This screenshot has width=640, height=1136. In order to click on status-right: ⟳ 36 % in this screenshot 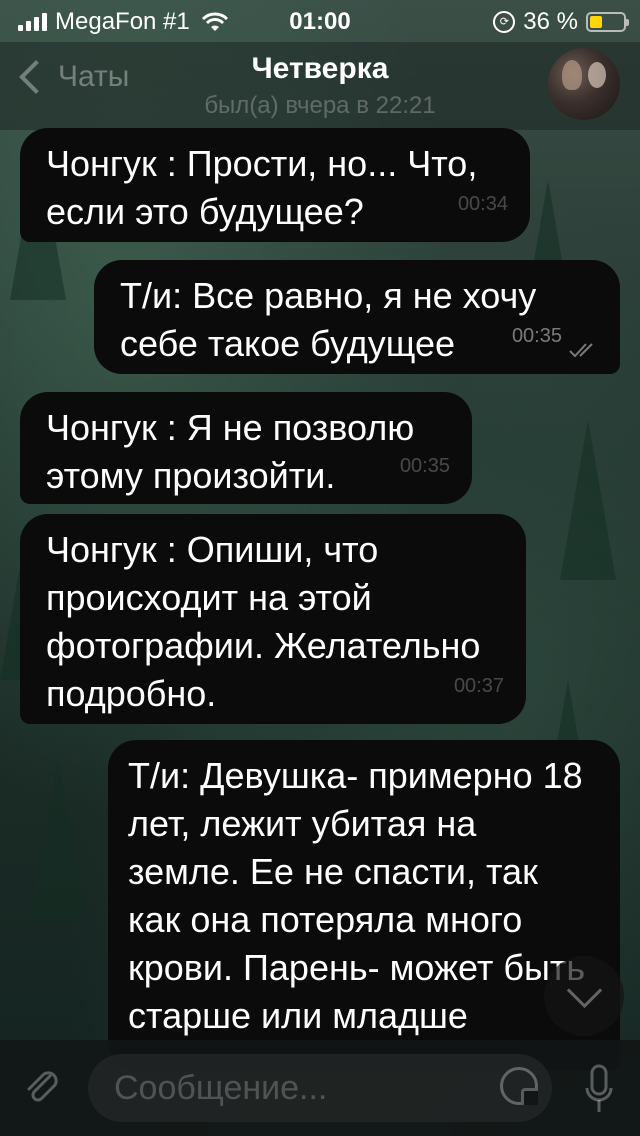, I will do `click(561, 22)`.